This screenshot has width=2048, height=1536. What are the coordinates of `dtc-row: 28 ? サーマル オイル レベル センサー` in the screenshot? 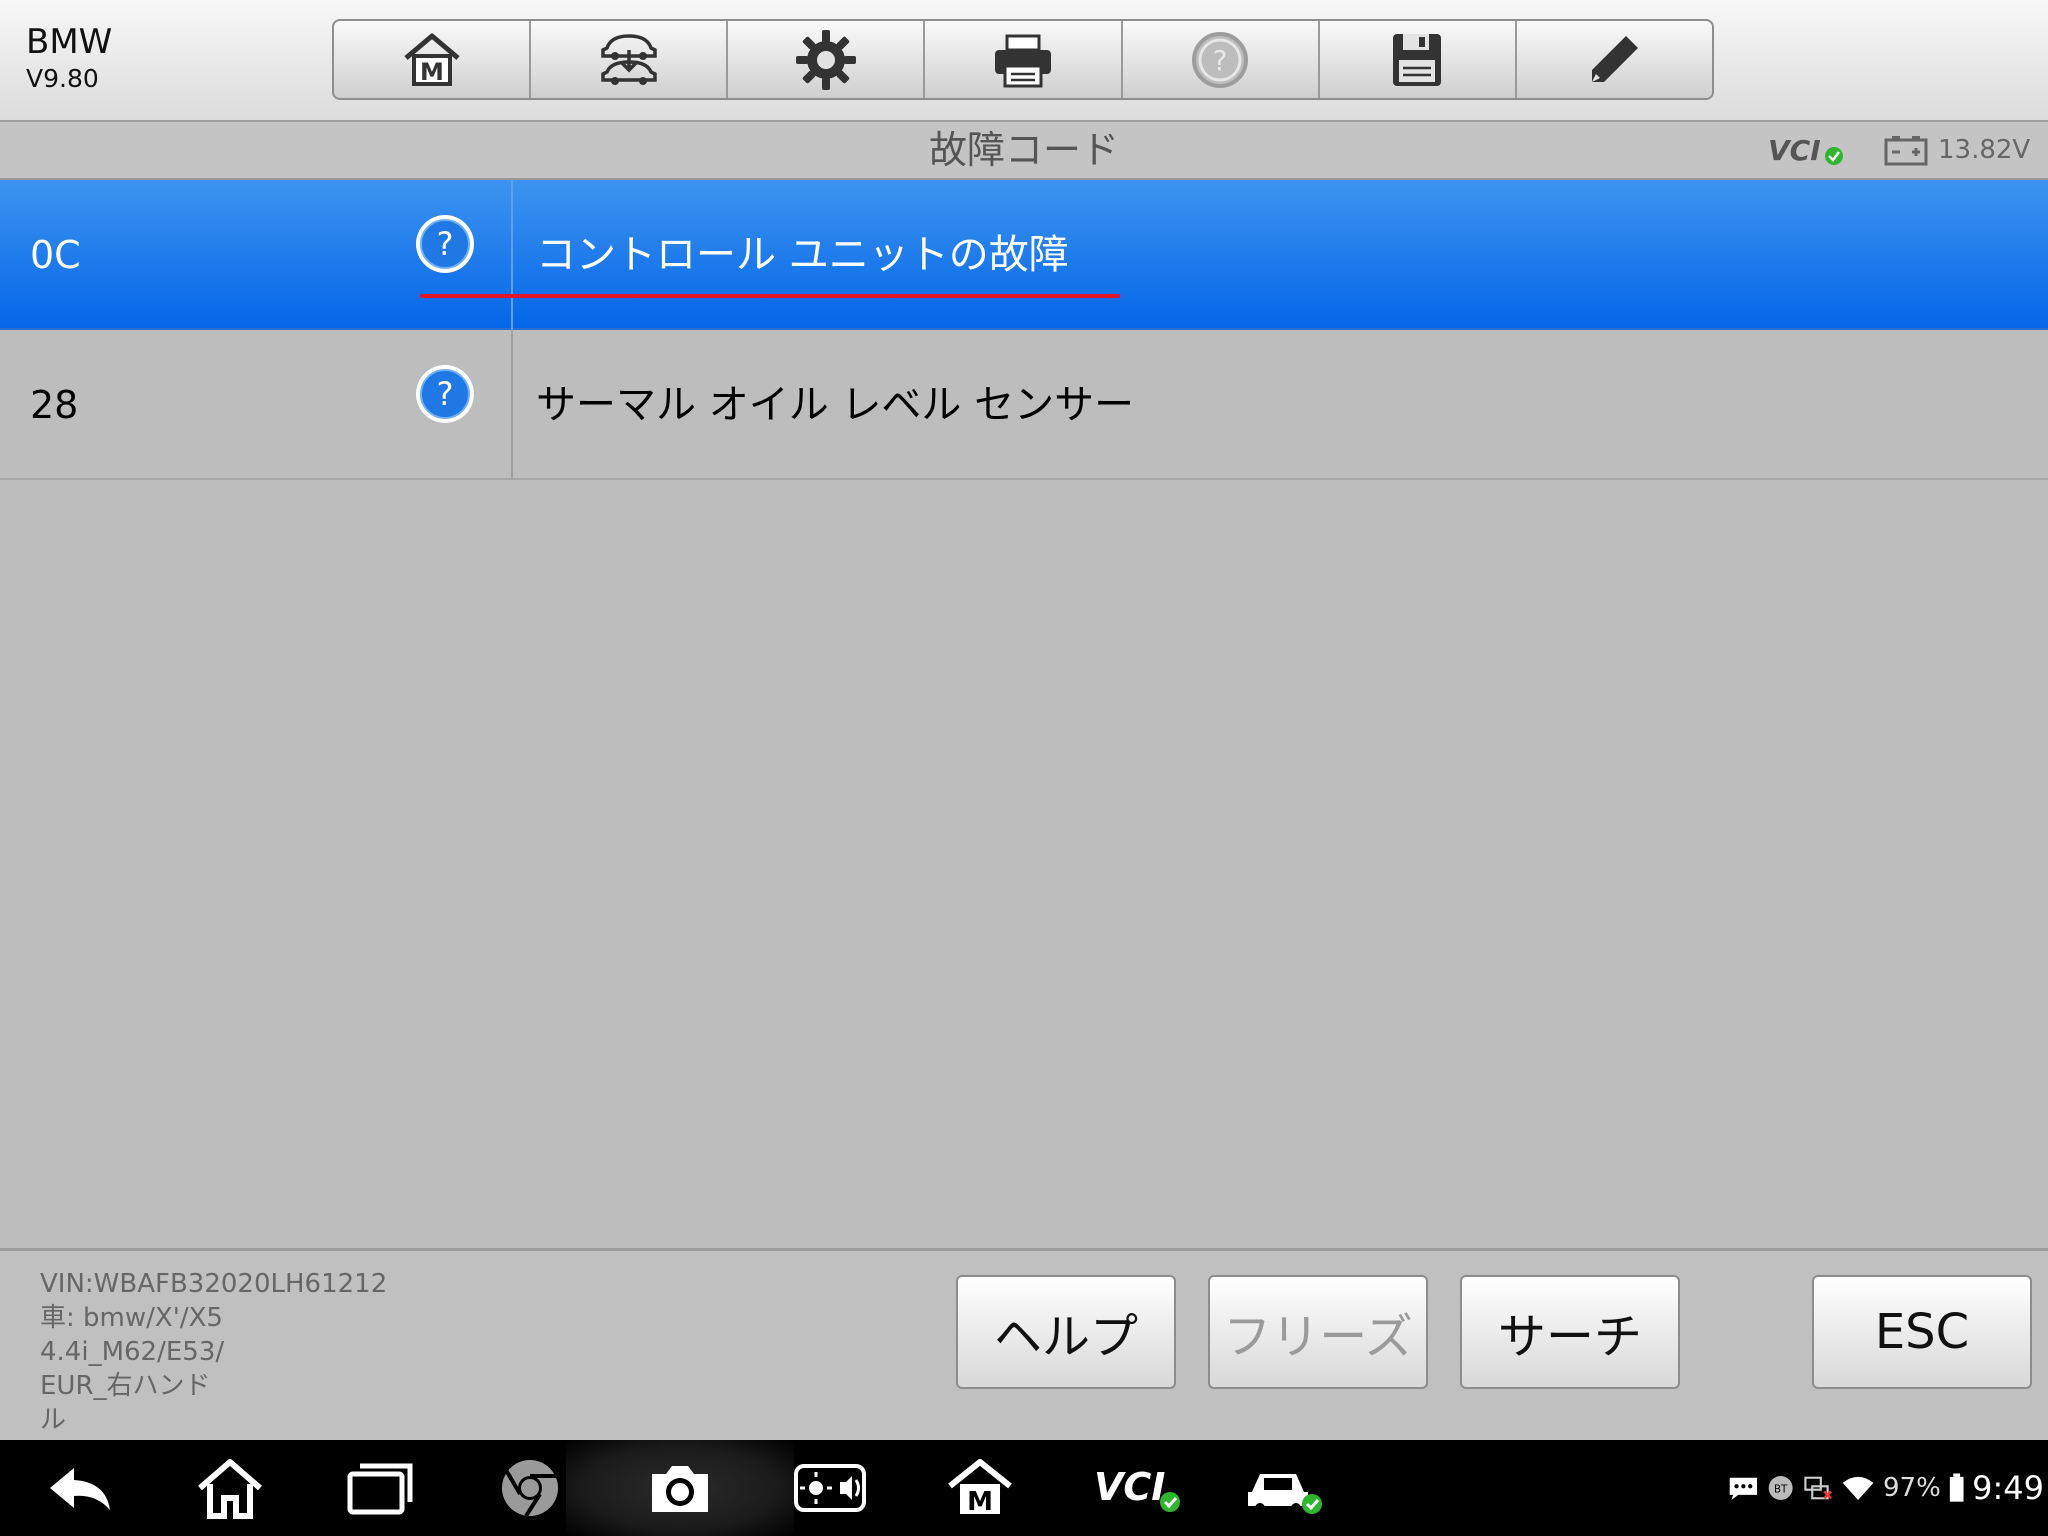 It's located at (1024, 405).